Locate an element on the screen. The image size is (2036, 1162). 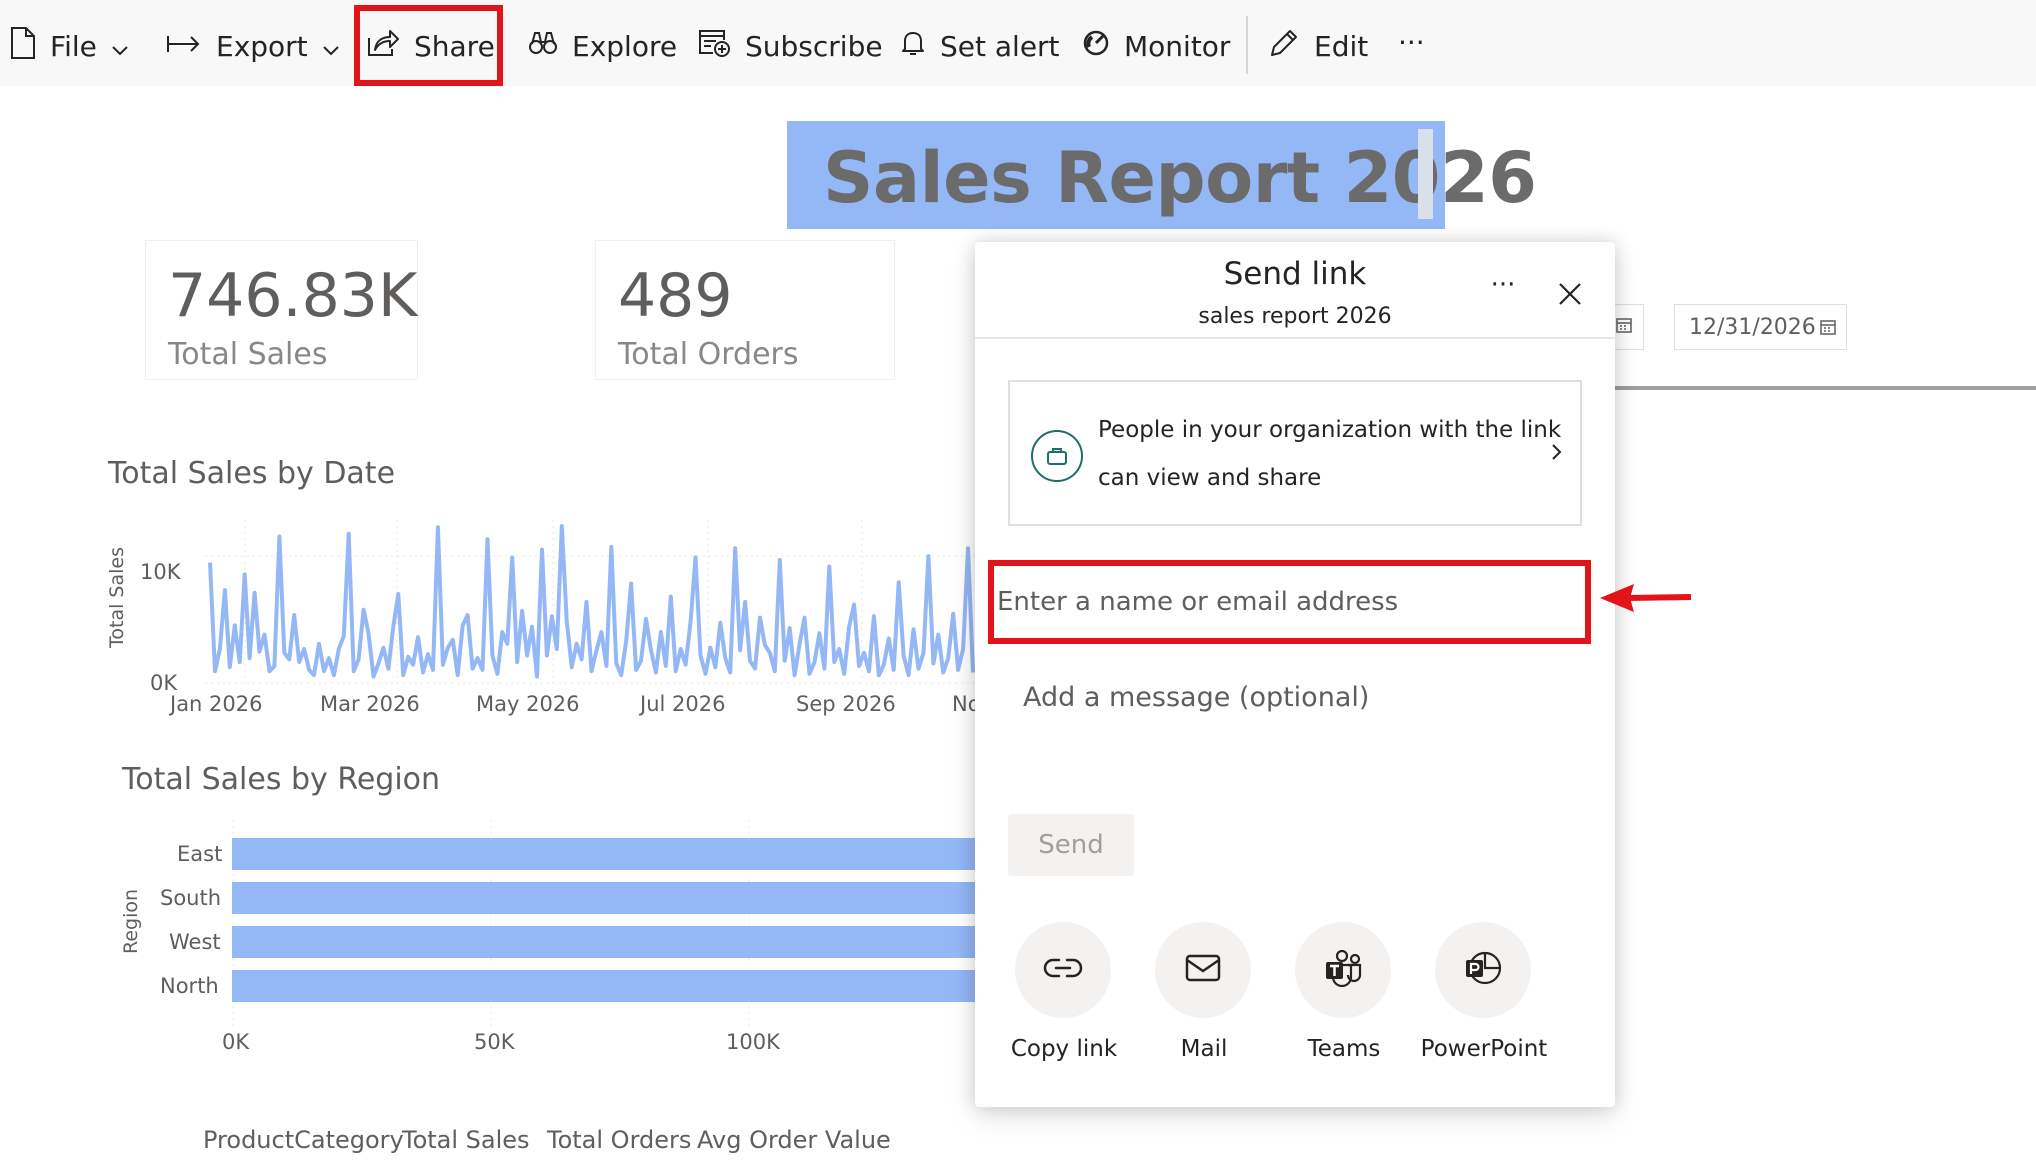
powerpoint-option: PowerPoint is located at coordinates (1475, 997).